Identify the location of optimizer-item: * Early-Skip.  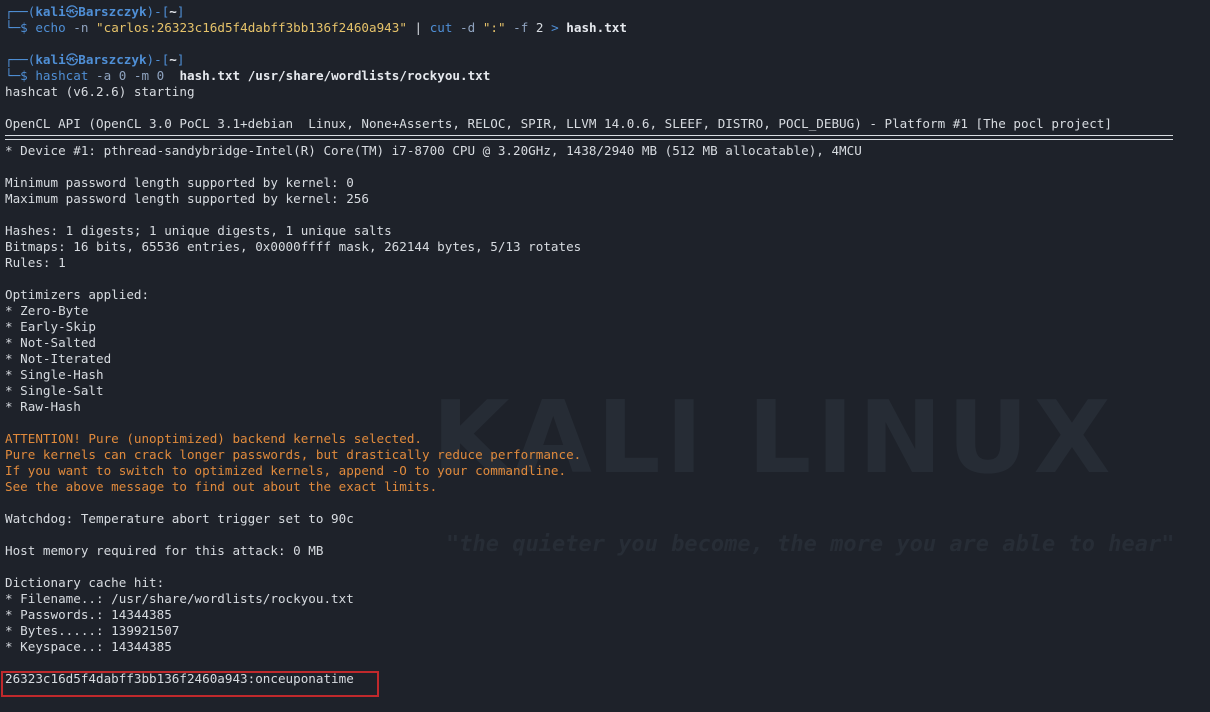
(50, 326).